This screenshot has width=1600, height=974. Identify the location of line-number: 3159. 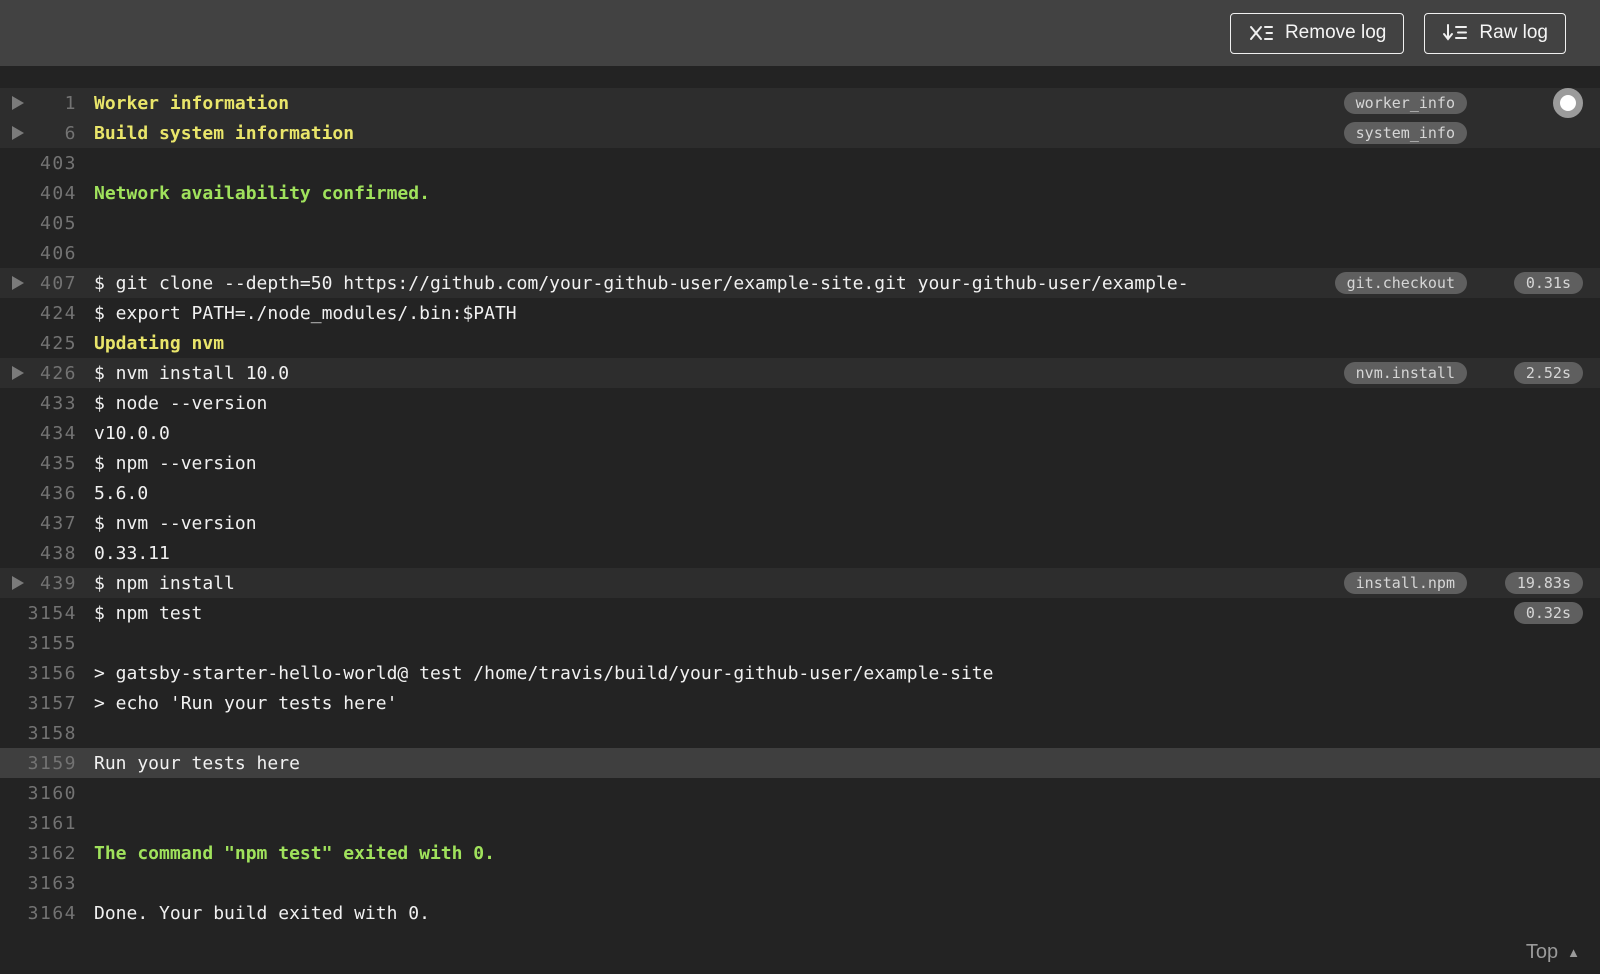
(38, 763).